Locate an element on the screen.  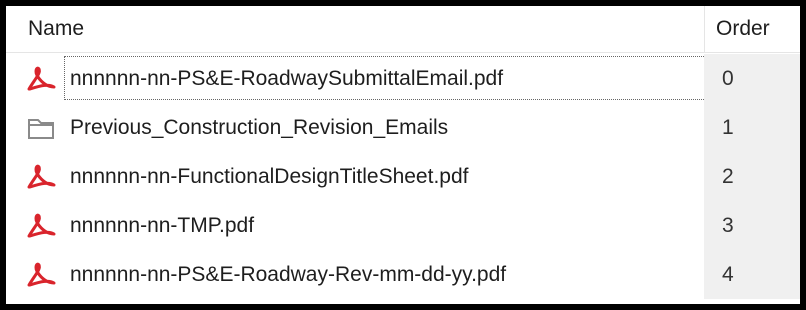
order-cell: 1 is located at coordinates (752, 127).